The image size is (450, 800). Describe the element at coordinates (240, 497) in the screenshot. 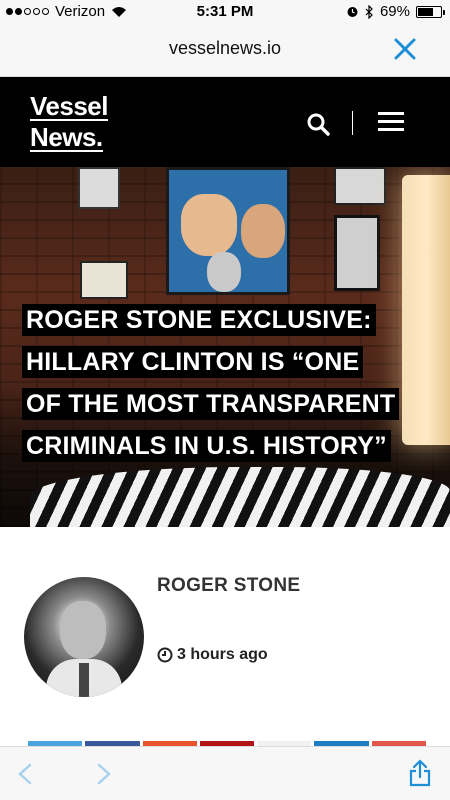

I see `zebra-rug` at that location.